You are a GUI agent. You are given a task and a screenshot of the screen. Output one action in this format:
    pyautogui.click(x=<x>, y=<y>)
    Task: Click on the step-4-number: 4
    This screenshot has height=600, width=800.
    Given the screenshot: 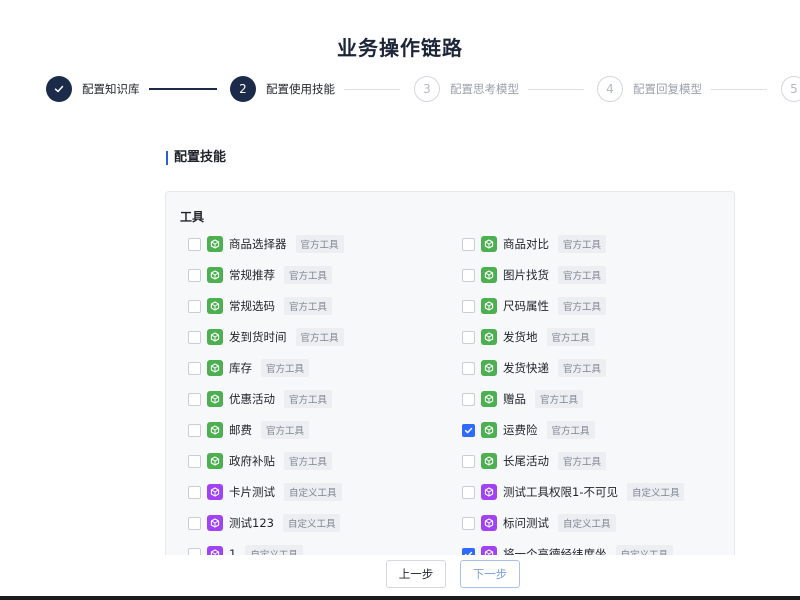 What is the action you would take?
    pyautogui.click(x=610, y=89)
    